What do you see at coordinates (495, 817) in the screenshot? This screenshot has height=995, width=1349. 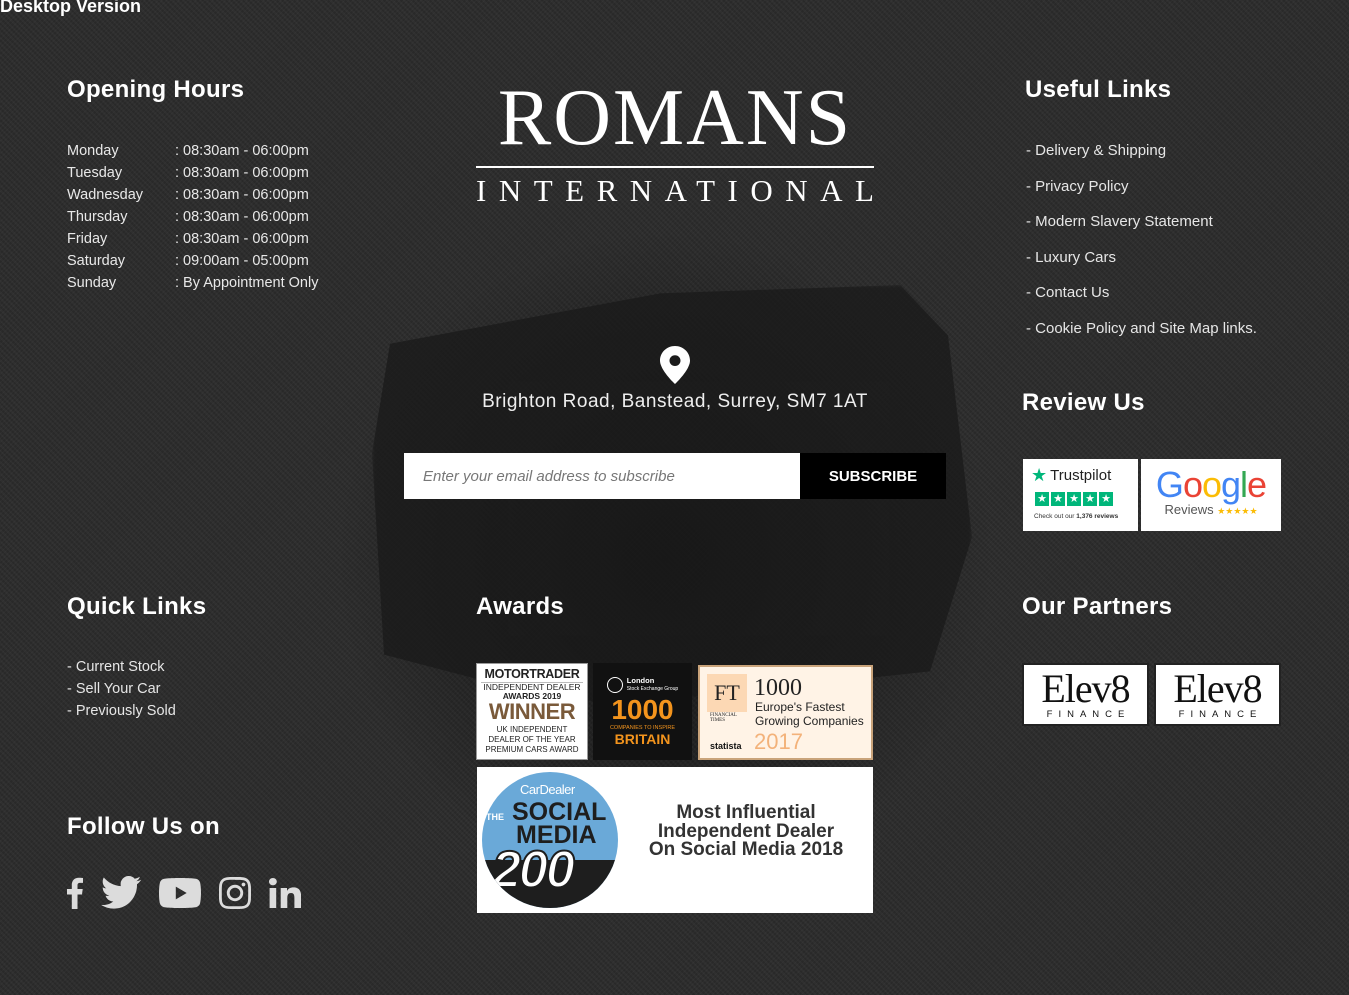 I see `social-media-the: THE` at bounding box center [495, 817].